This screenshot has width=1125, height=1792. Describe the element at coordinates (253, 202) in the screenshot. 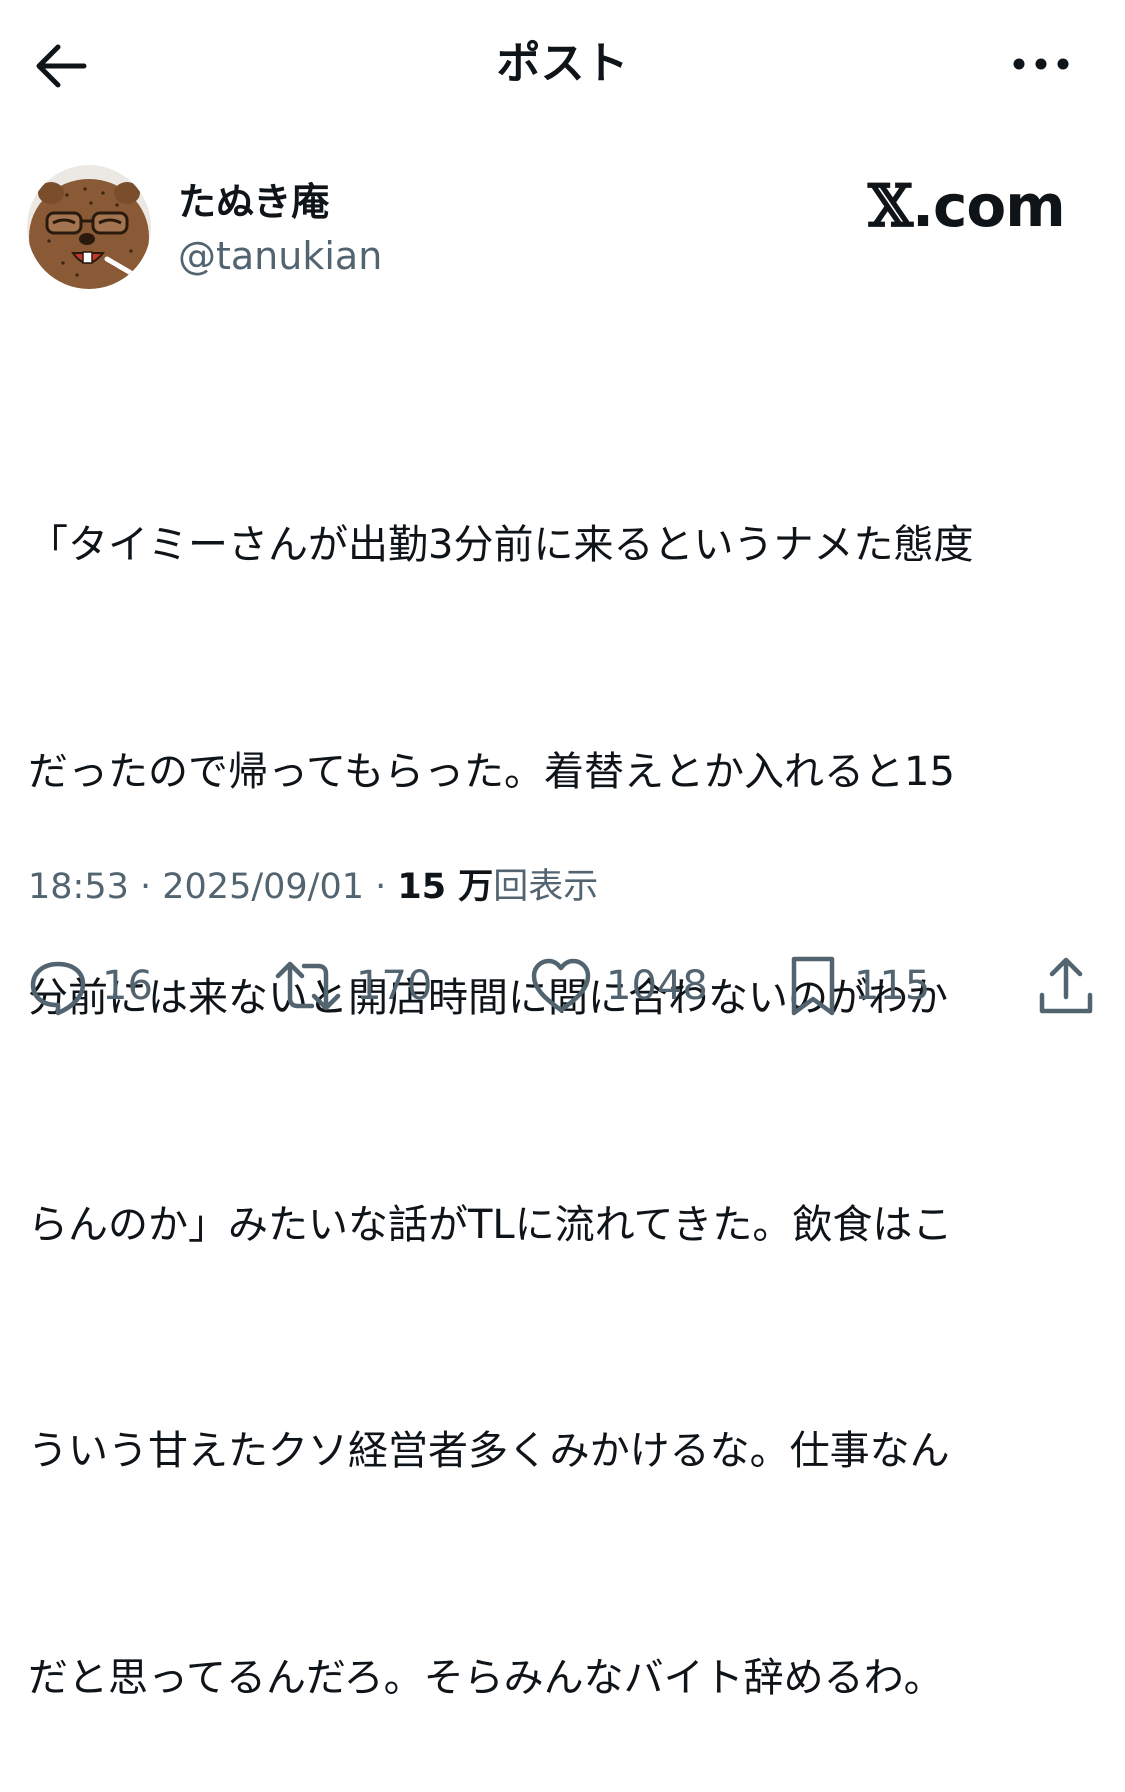

I see `display-name: たぬき庵` at that location.